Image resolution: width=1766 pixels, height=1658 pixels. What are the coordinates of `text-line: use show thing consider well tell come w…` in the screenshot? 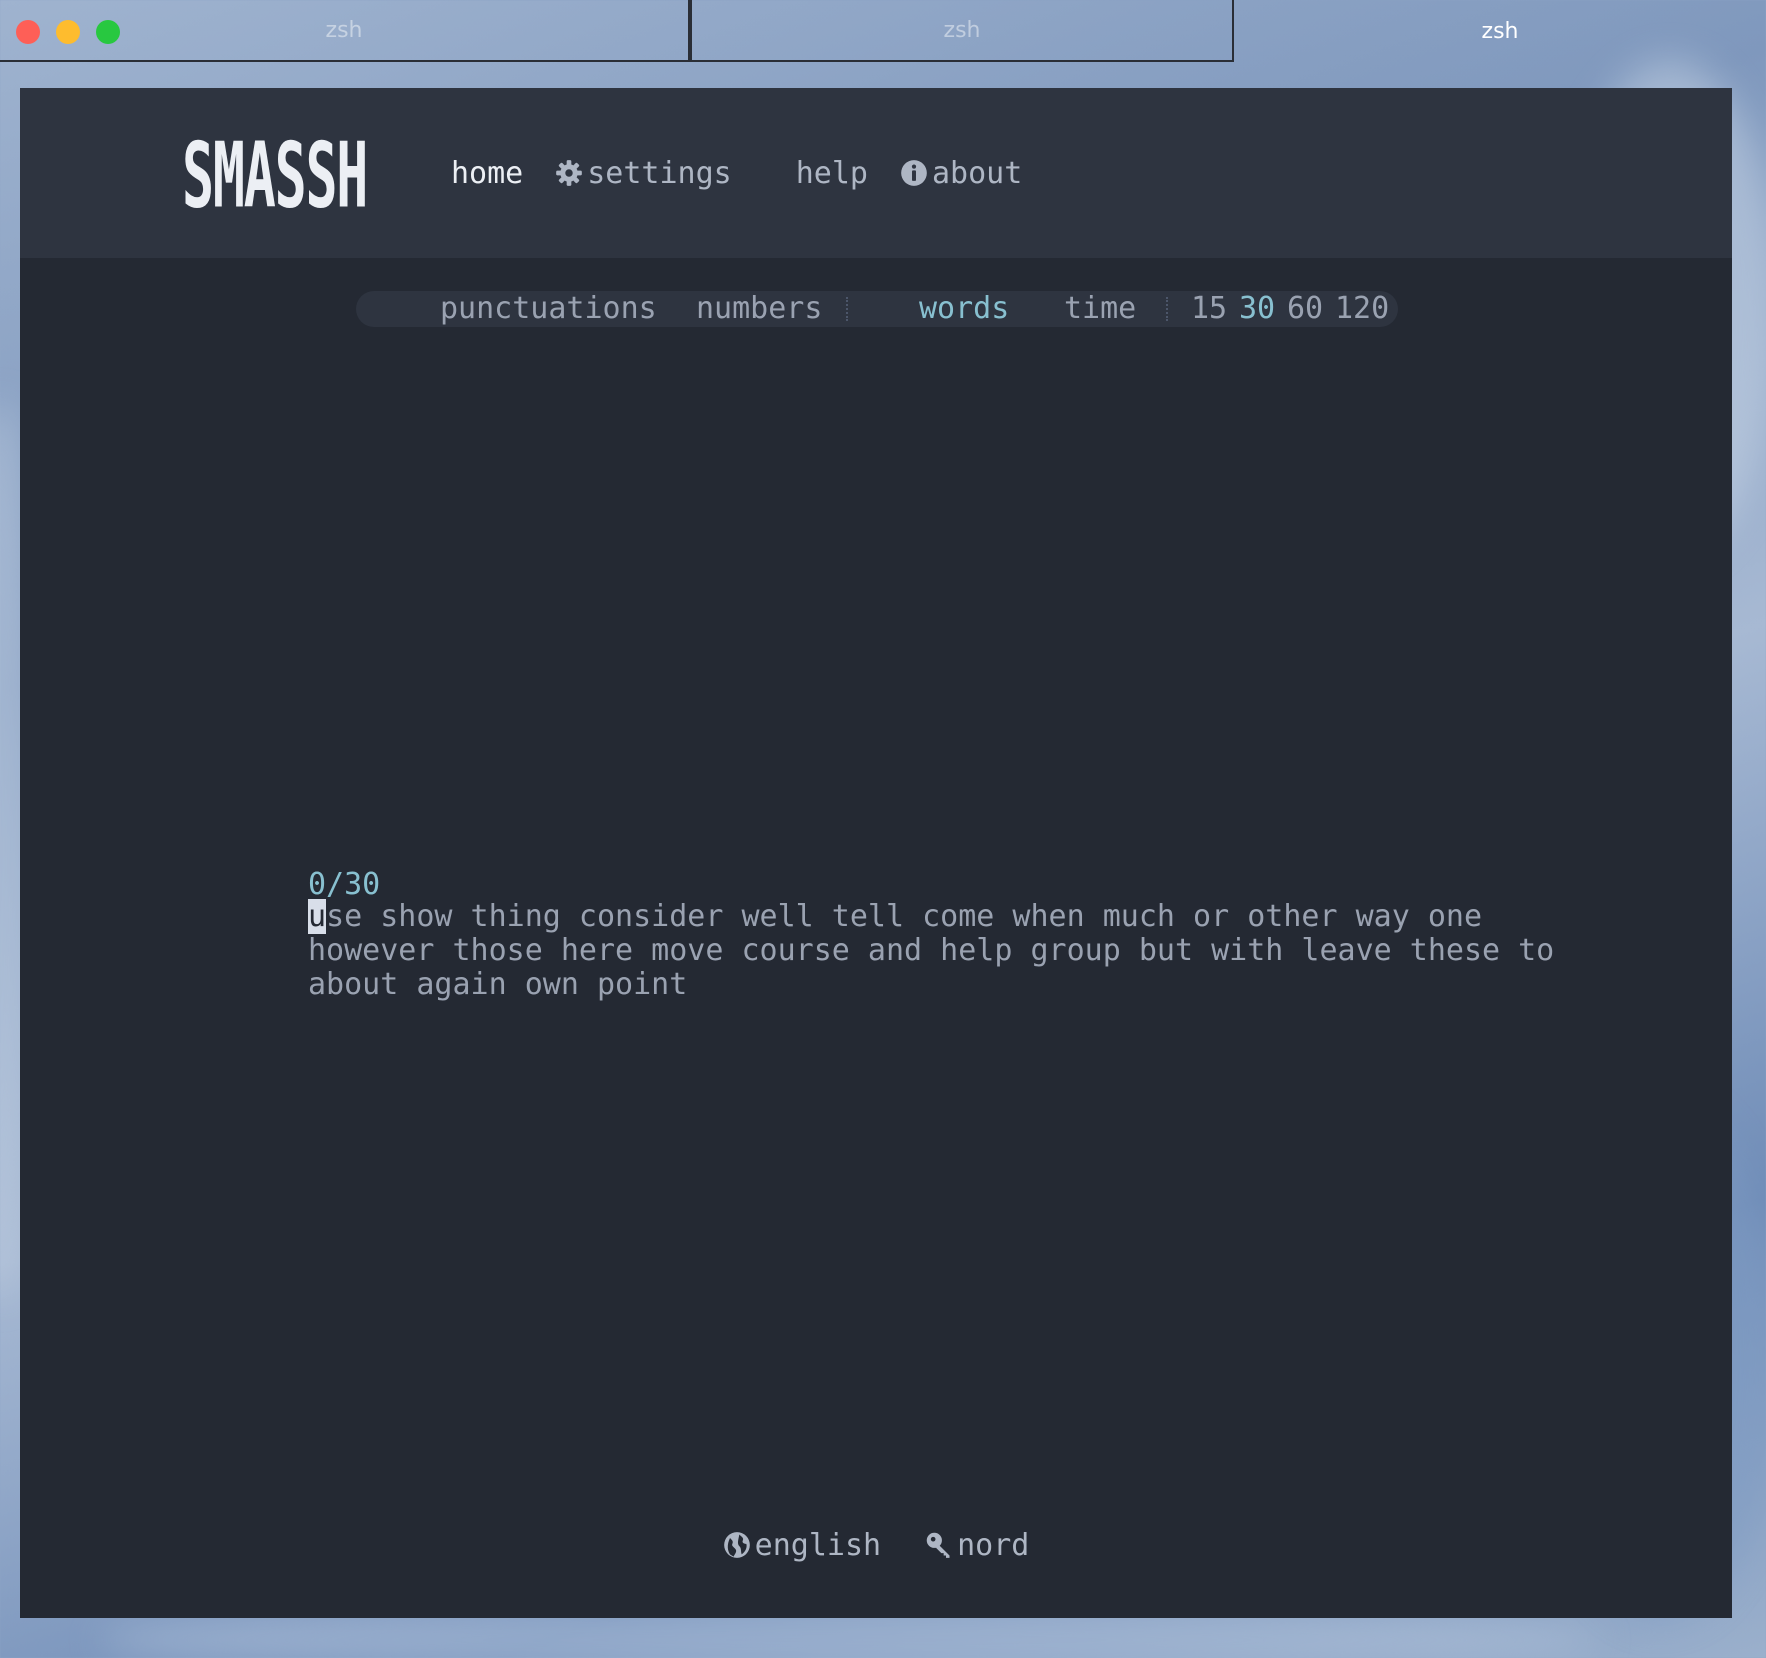 It's located at (895, 916).